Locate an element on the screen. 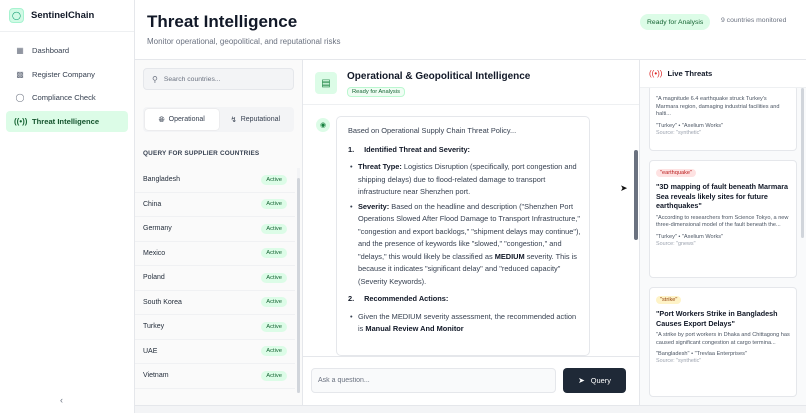 The width and height of the screenshot is (806, 413). country-row-uae: UAE Active is located at coordinates (215, 352).